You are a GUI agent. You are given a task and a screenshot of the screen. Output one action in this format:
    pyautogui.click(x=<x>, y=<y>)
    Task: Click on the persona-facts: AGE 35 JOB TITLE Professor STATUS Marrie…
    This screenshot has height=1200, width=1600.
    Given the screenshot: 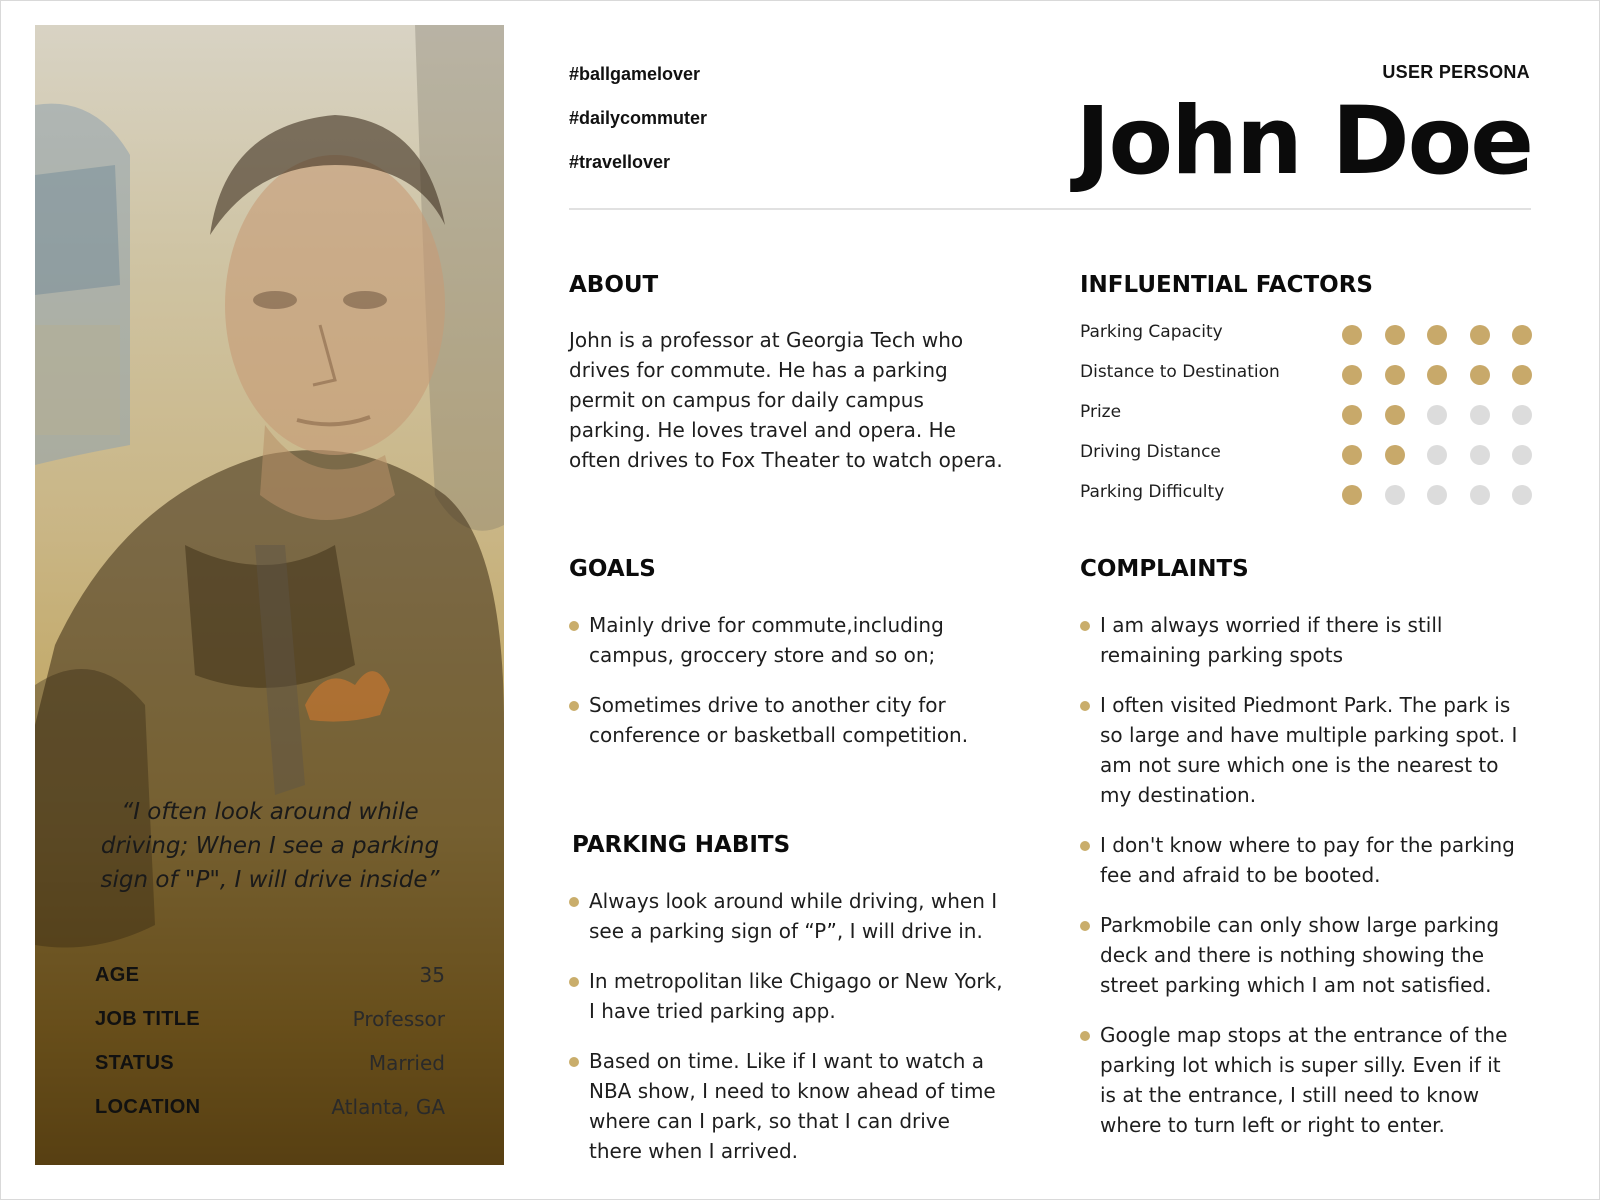 What is the action you would take?
    pyautogui.click(x=270, y=1041)
    